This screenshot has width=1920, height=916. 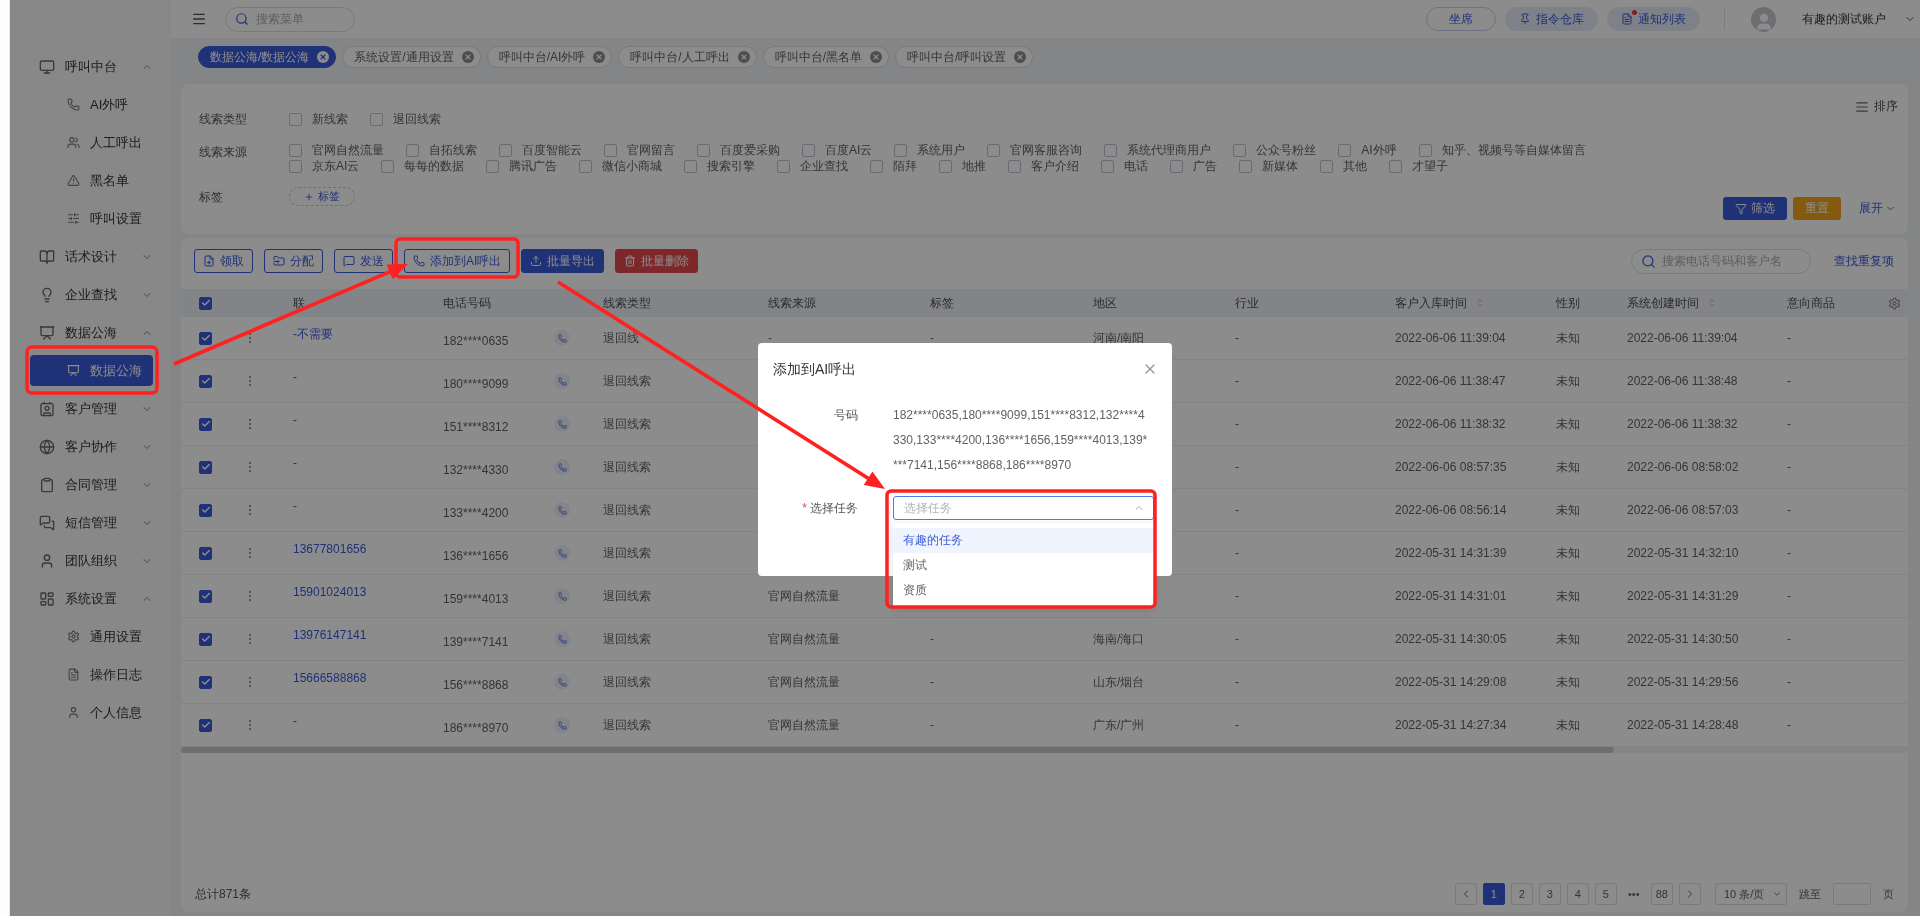 What do you see at coordinates (1878, 106) in the screenshot?
I see `sort-button: 排序` at bounding box center [1878, 106].